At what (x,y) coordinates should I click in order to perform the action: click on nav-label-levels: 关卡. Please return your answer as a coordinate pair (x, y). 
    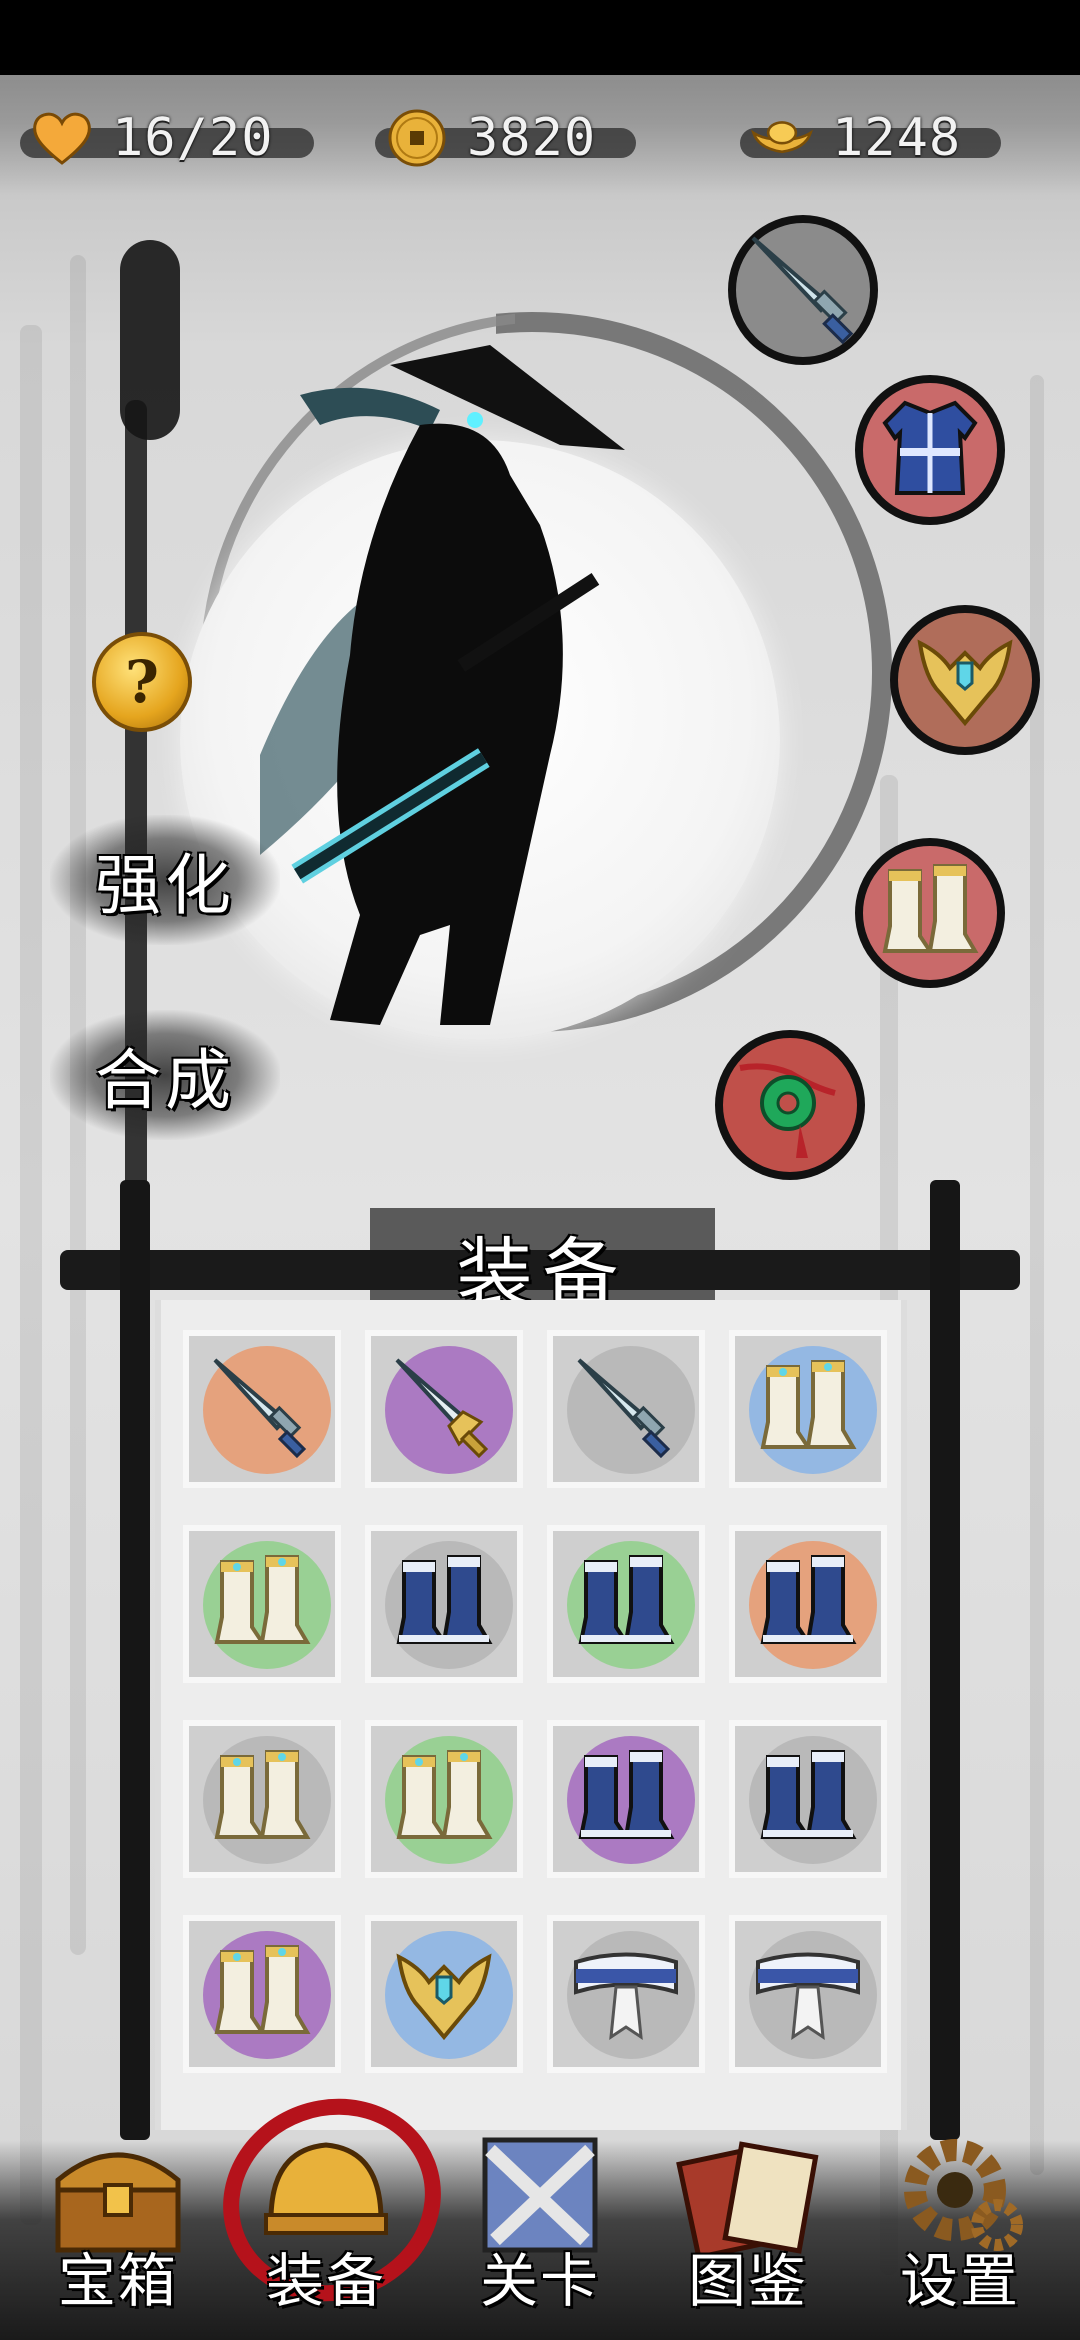
    Looking at the image, I should click on (539, 2281).